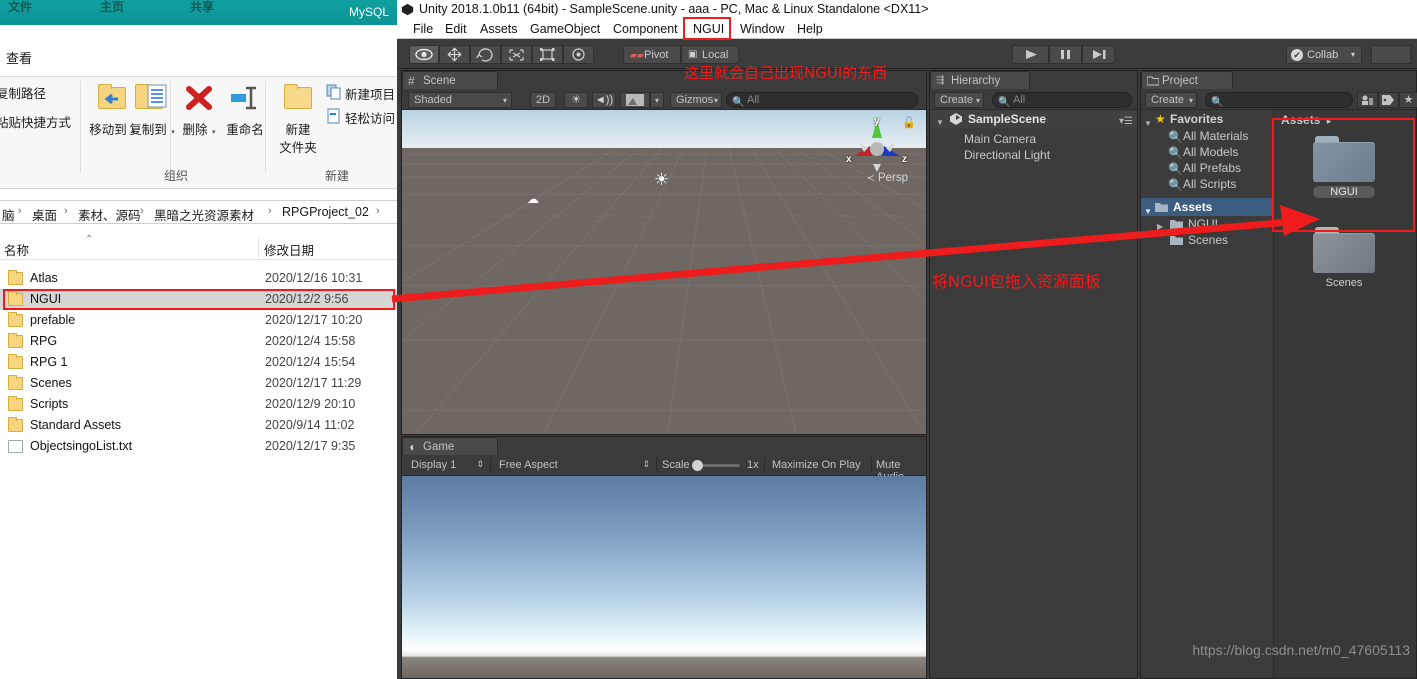 The image size is (1417, 679). I want to click on table-row: RPG 2020/12/4 15:58, so click(198, 341).